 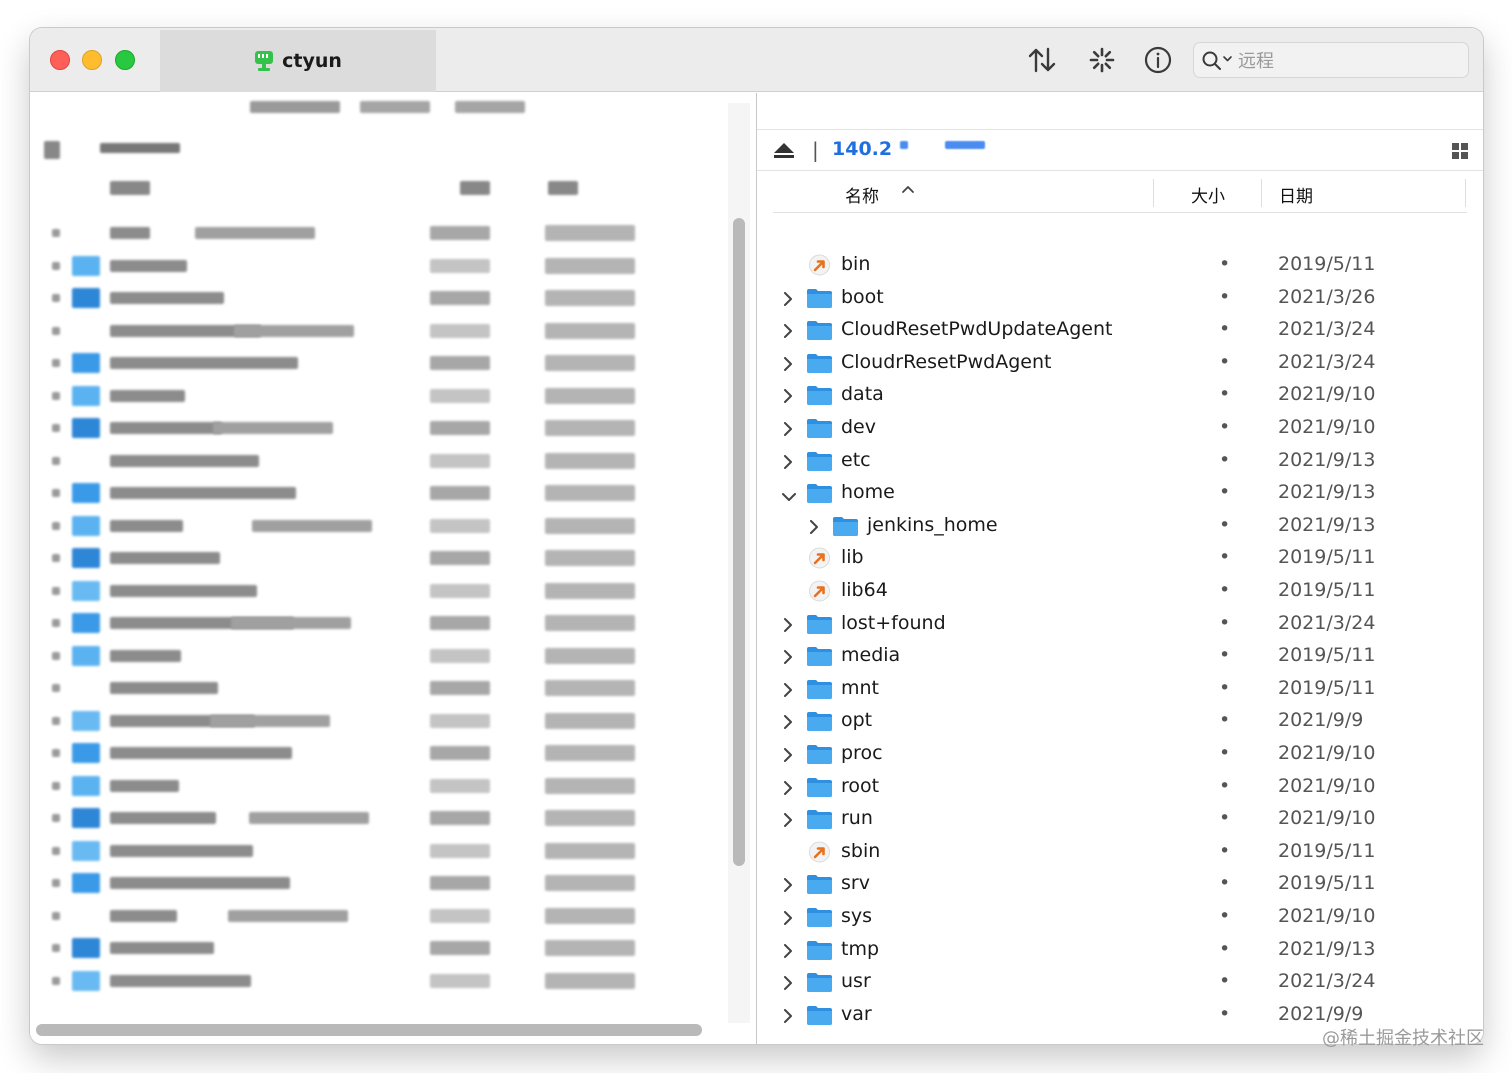 I want to click on file-row: bin • 2019/5/11, so click(x=1120, y=265).